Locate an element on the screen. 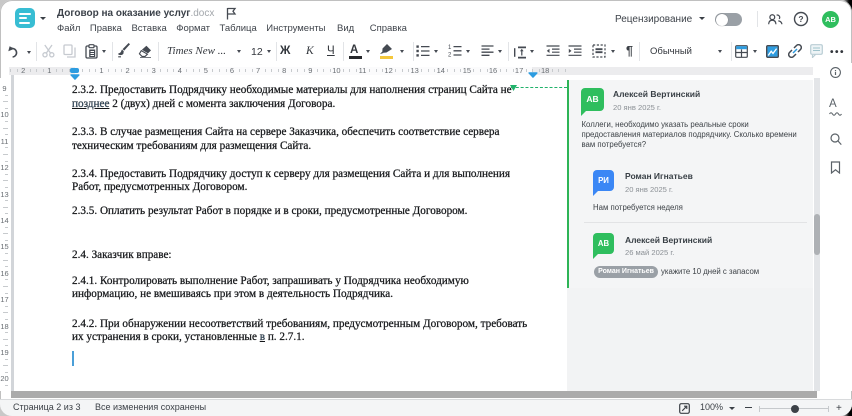 This screenshot has width=852, height=416. svg-text: 1 is located at coordinates (450, 48).